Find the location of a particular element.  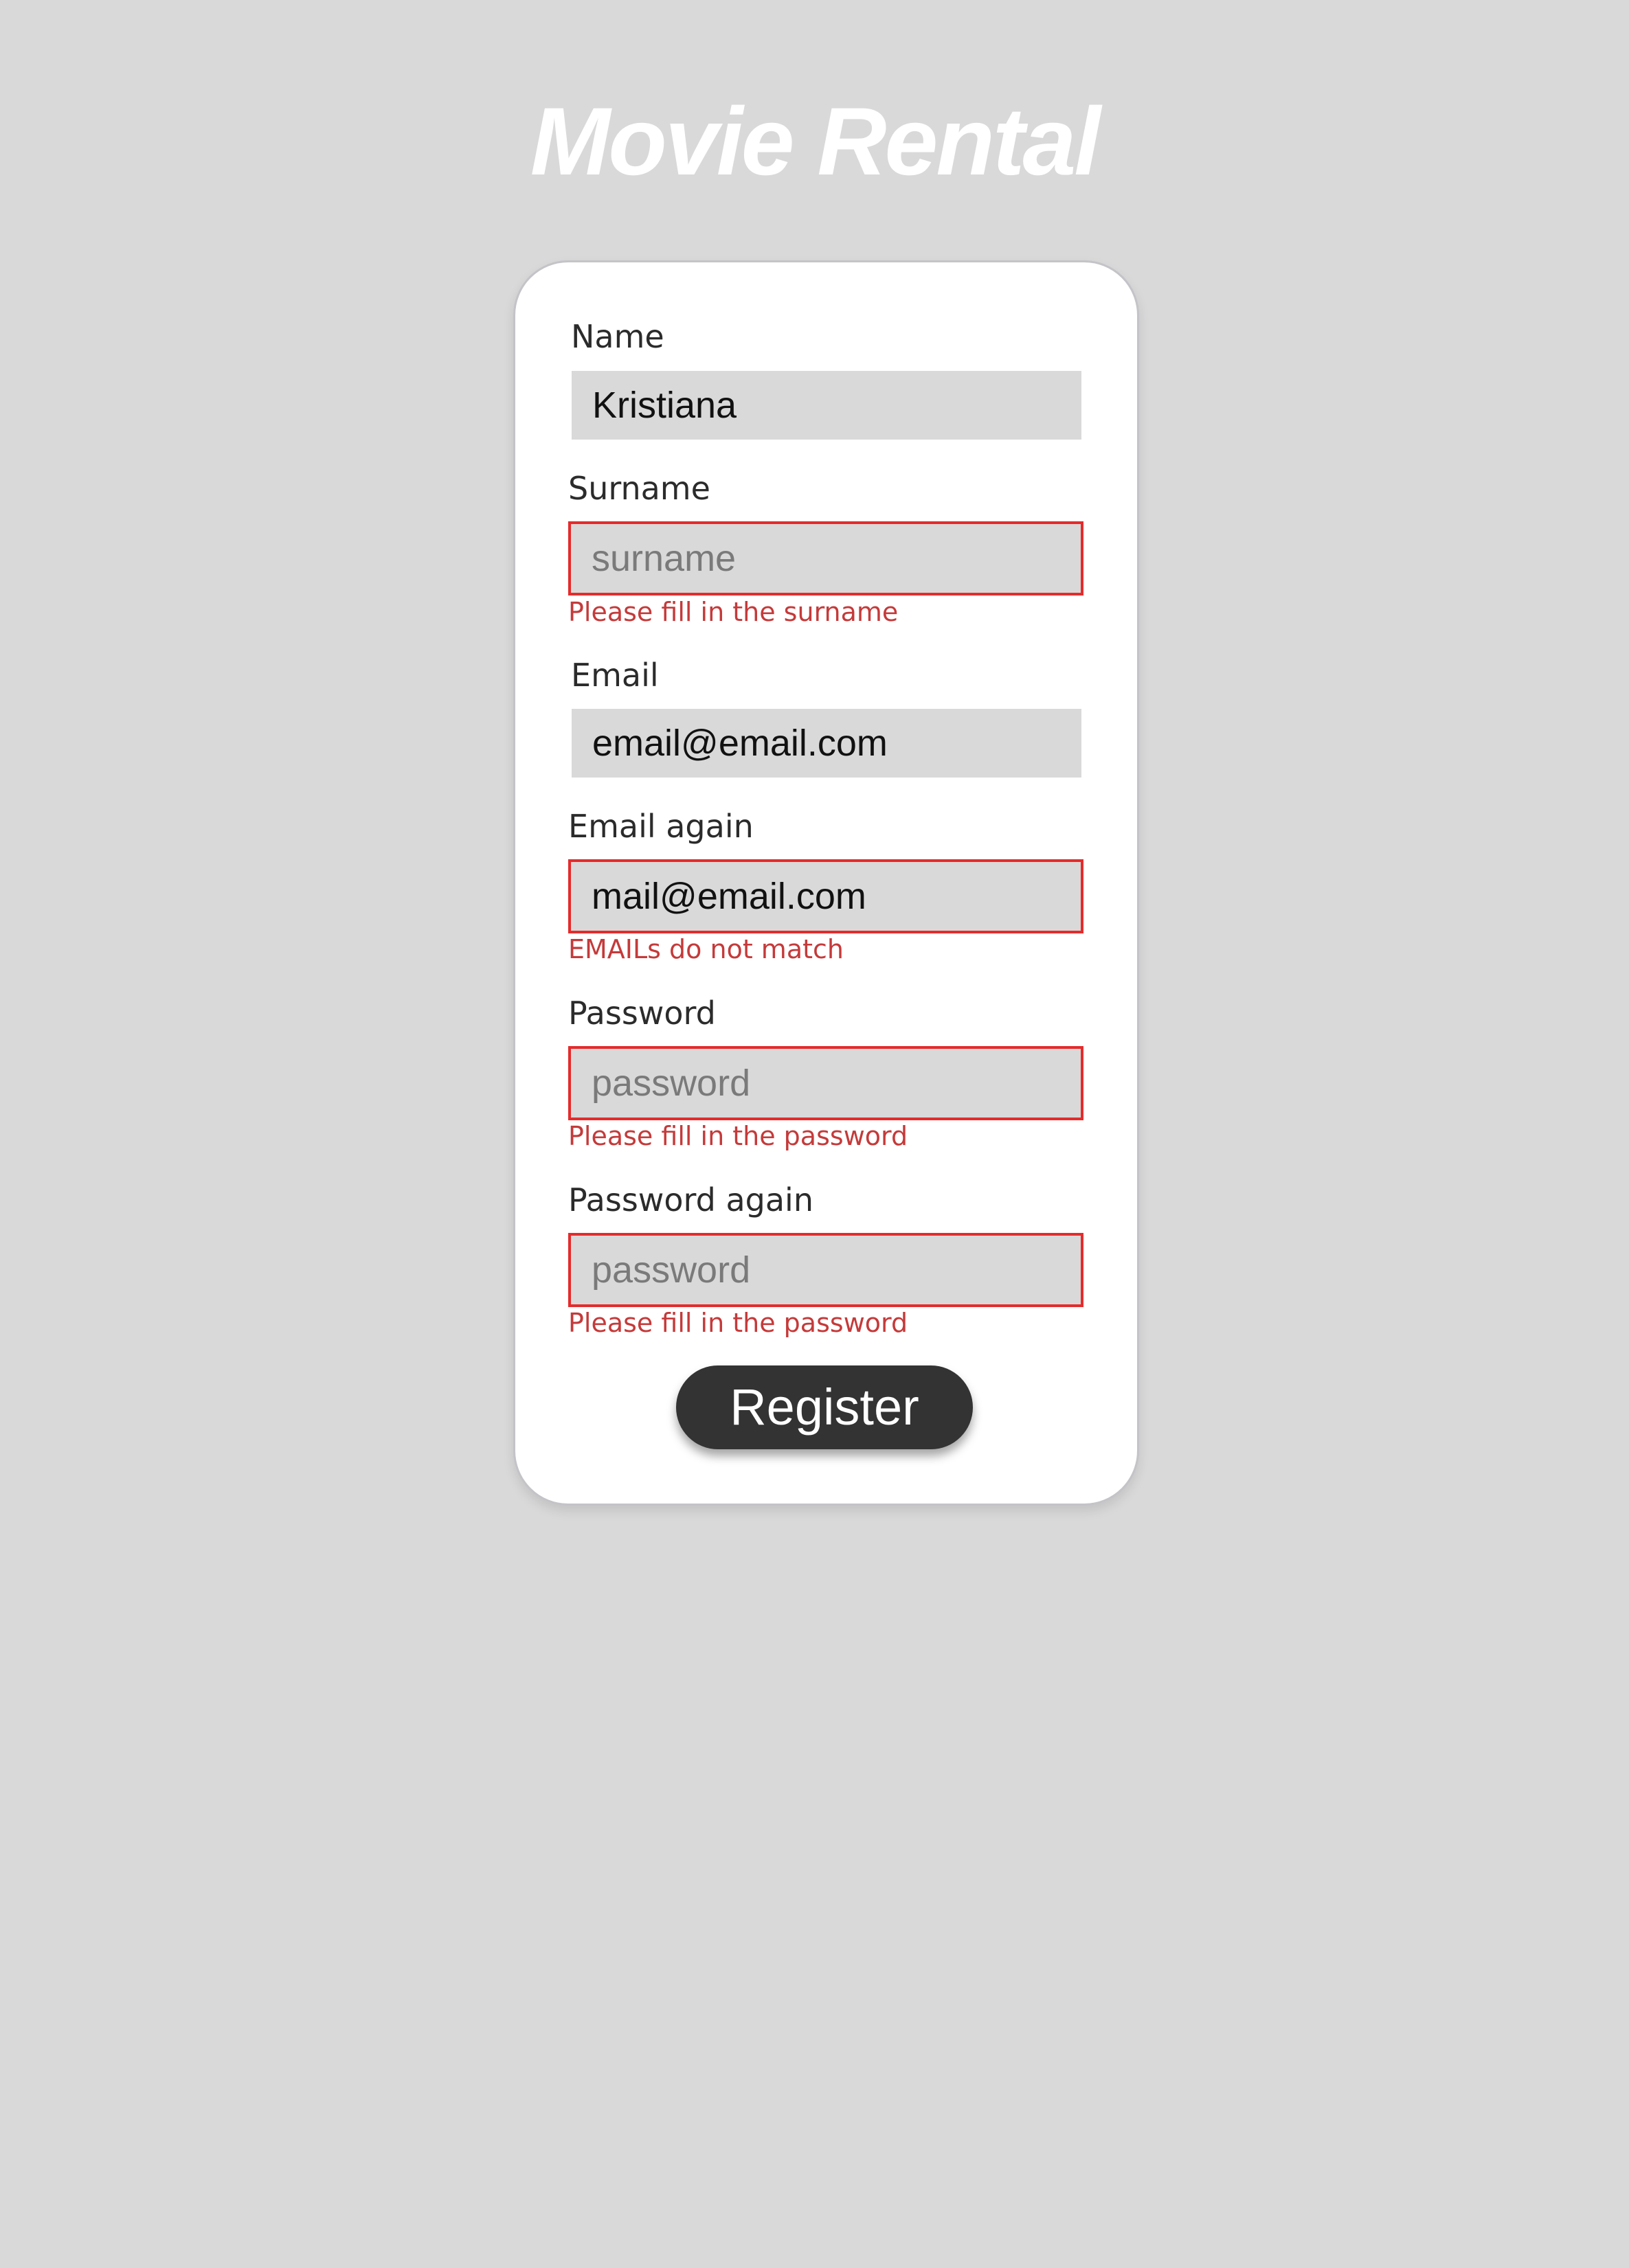

surname-input is located at coordinates (825, 559).